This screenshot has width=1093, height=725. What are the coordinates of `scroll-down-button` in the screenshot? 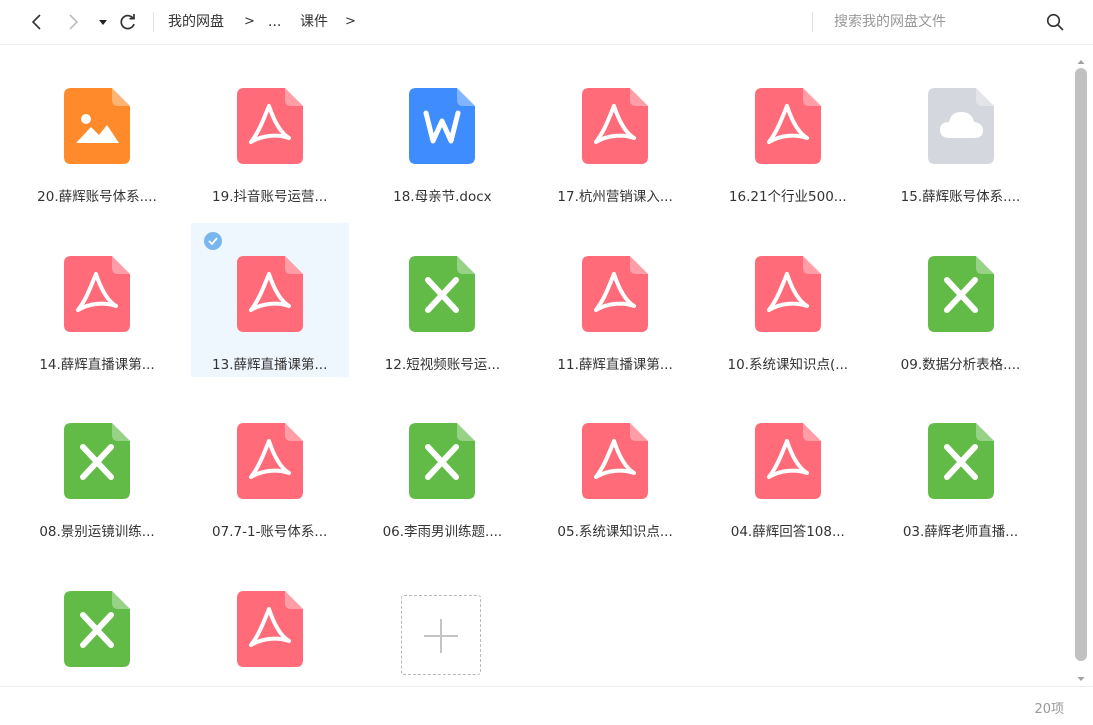 It's located at (1081, 675).